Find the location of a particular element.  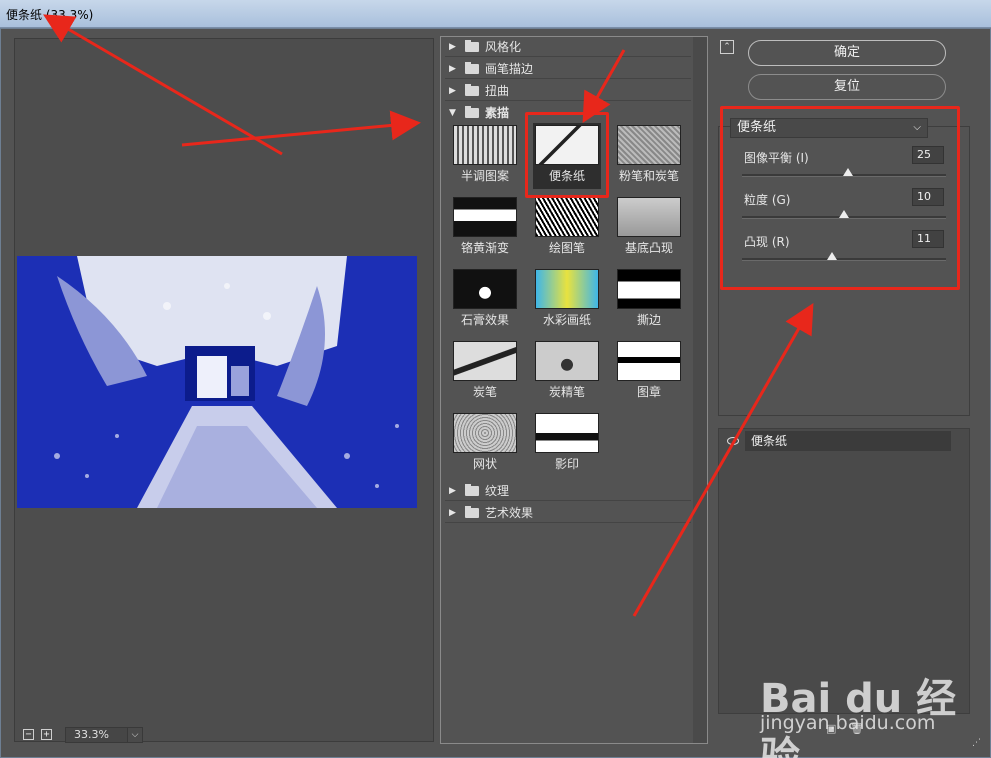

reset-button: 复位 is located at coordinates (847, 87).